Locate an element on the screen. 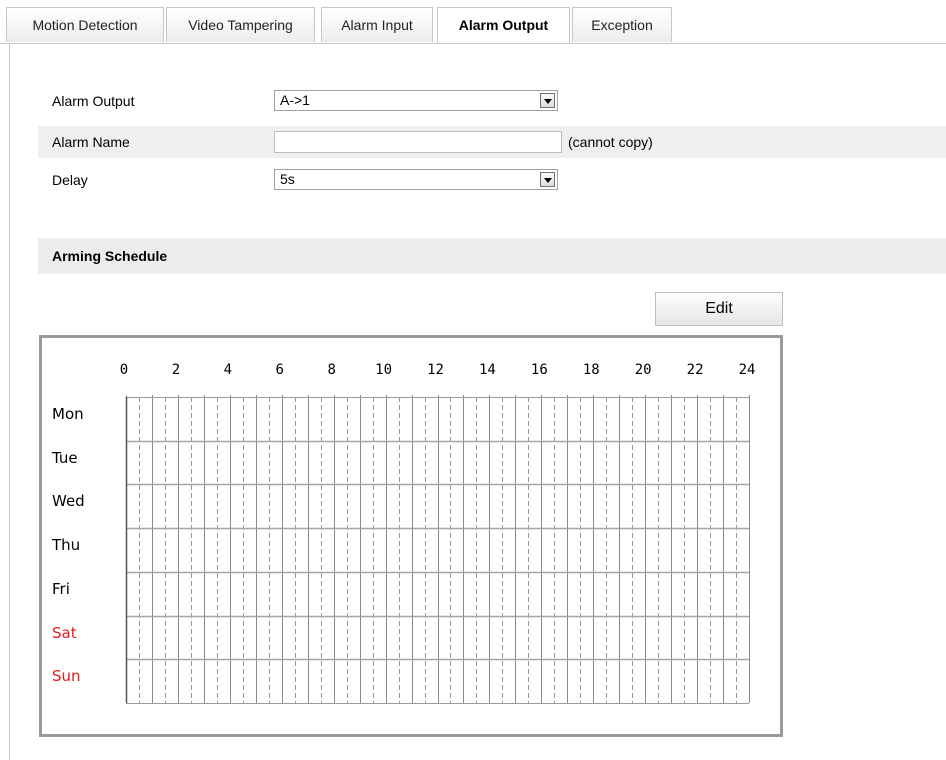  alarm-output-row: Alarm Output A->1 is located at coordinates (492, 101).